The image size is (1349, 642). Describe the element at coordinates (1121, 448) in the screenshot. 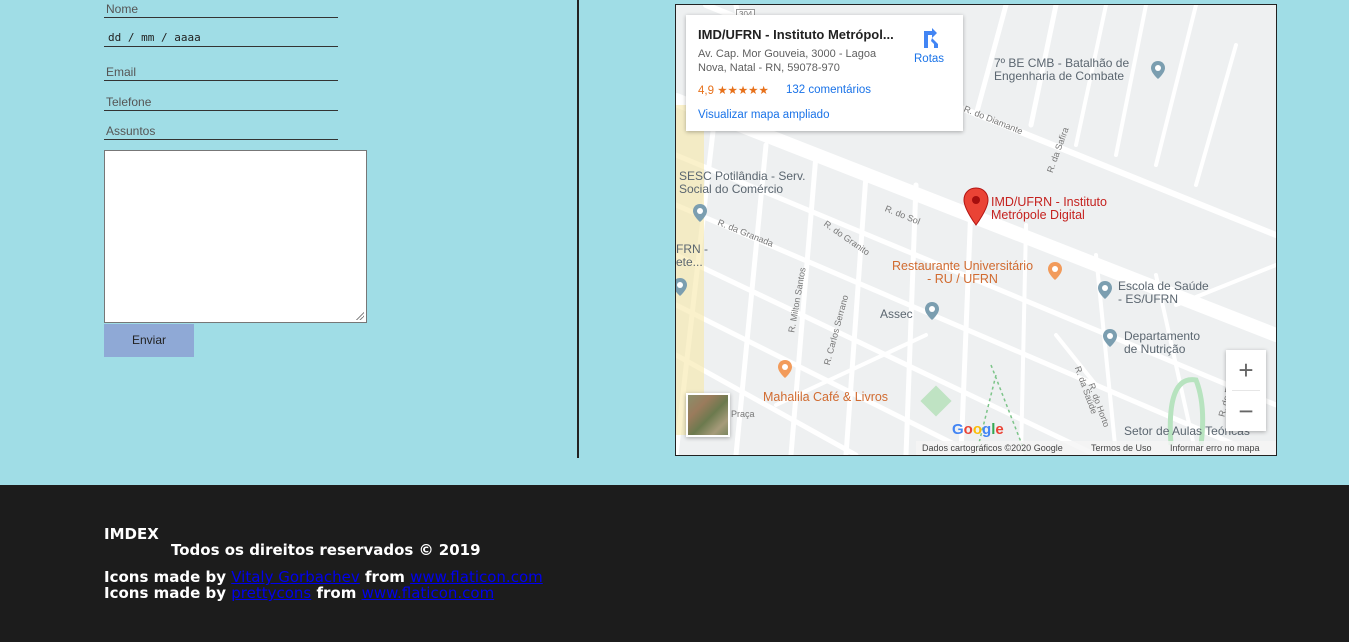

I see `terms-link: Termos de Uso` at that location.